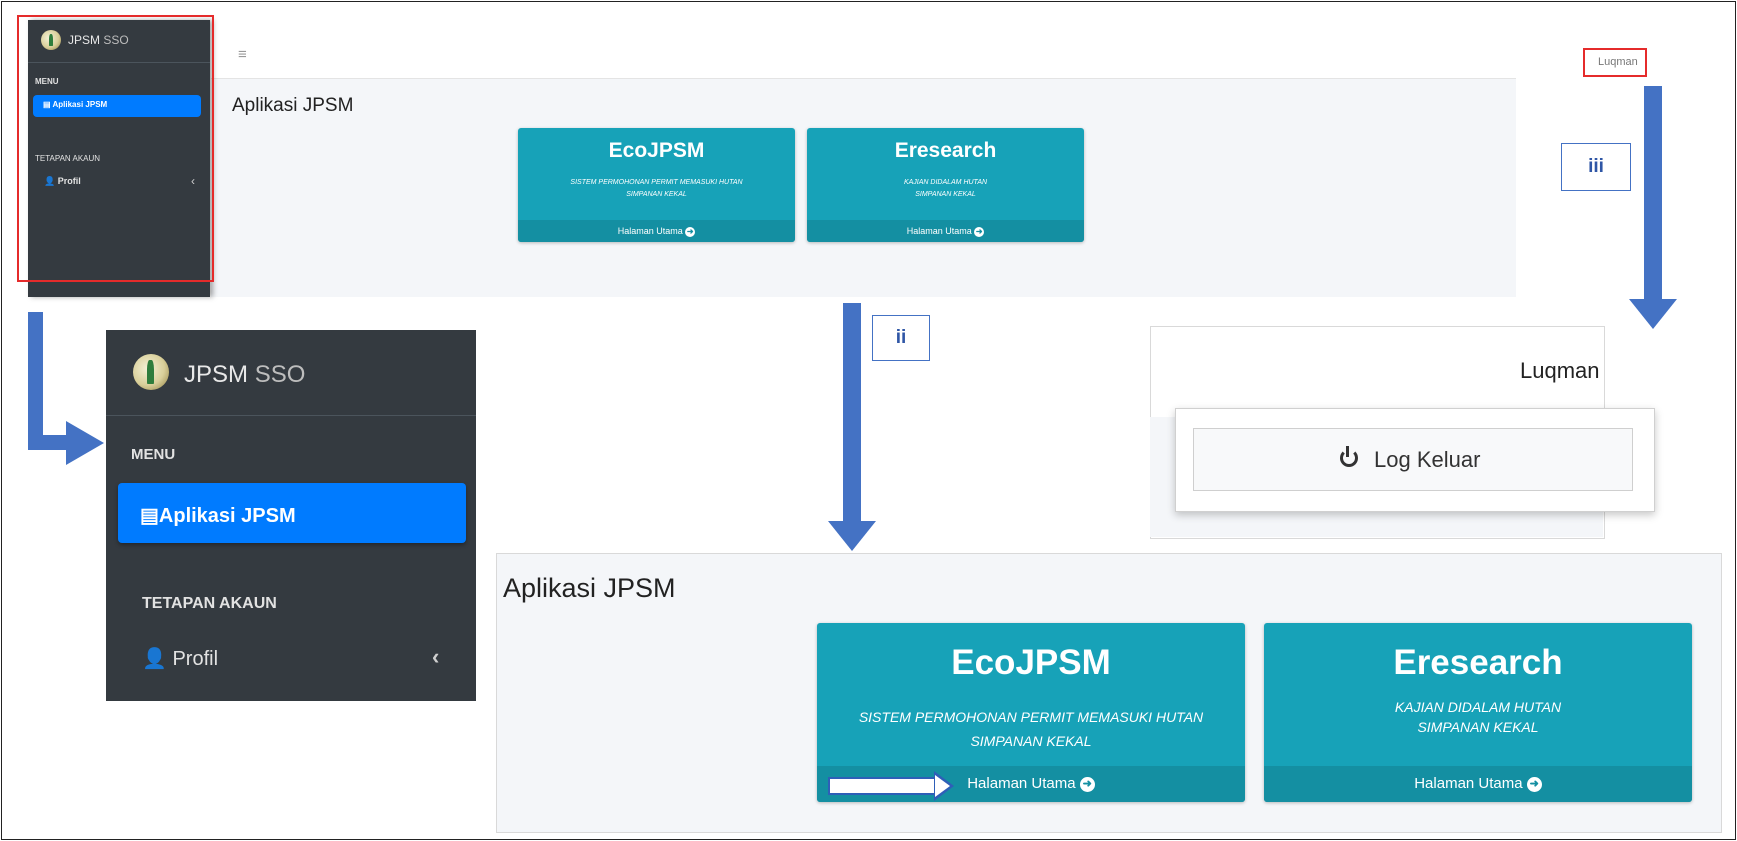  Describe the element at coordinates (944, 786) in the screenshot. I see `callout-arrow-head` at that location.